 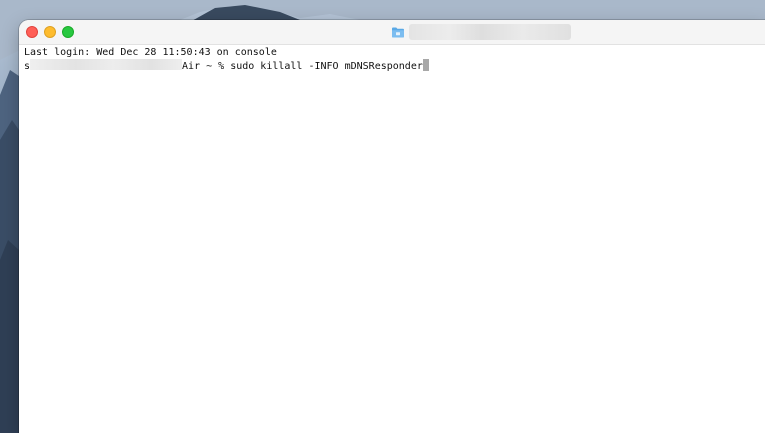 What do you see at coordinates (326, 66) in the screenshot?
I see `typed-command: sudo killall -INFO mDNSResponder` at bounding box center [326, 66].